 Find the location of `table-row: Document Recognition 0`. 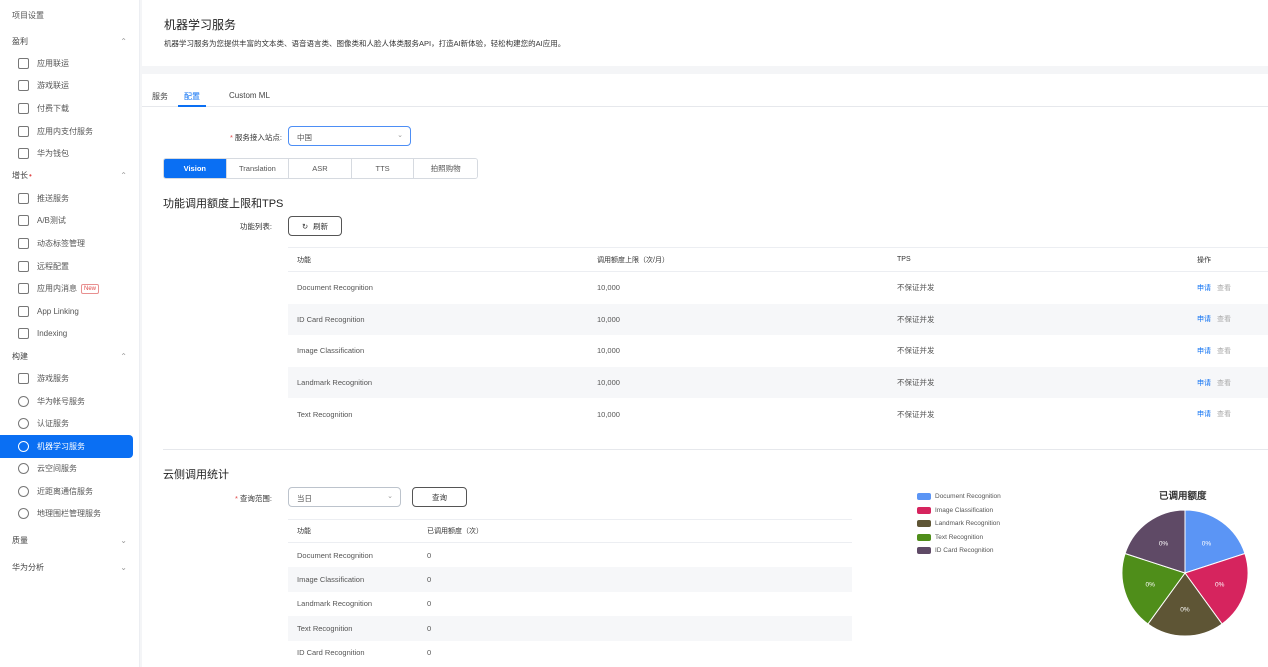

table-row: Document Recognition 0 is located at coordinates (364, 555).